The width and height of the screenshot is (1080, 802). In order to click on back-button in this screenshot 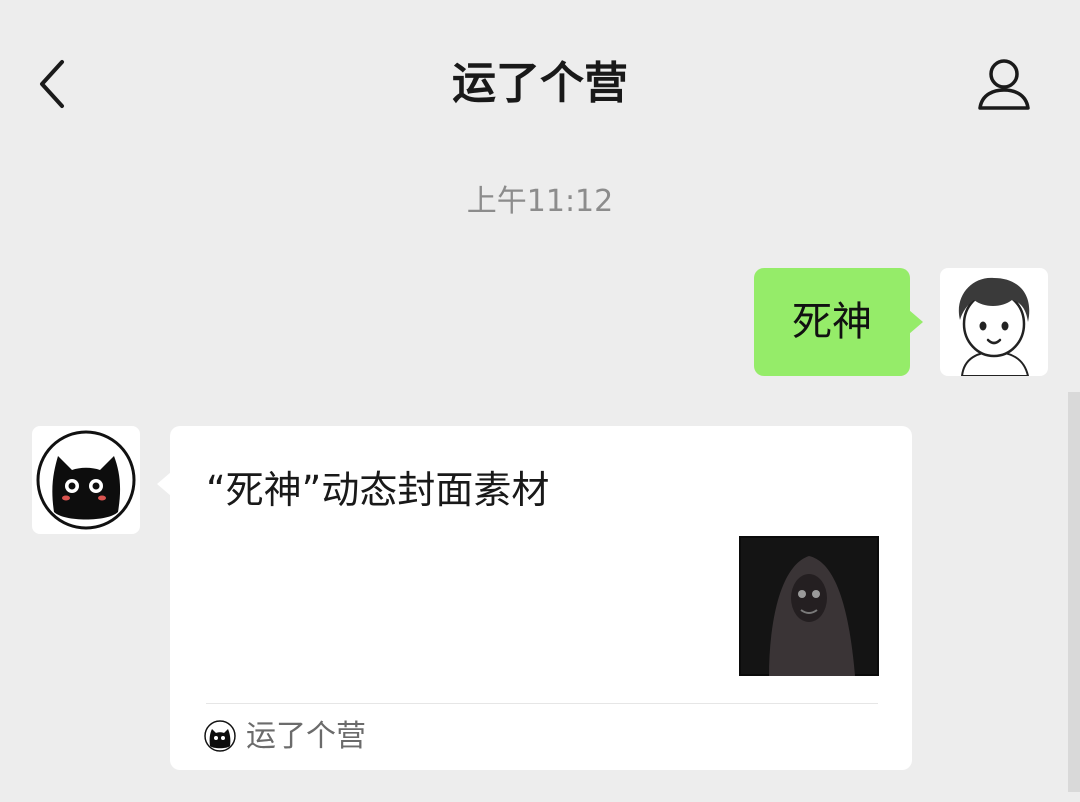, I will do `click(58, 84)`.